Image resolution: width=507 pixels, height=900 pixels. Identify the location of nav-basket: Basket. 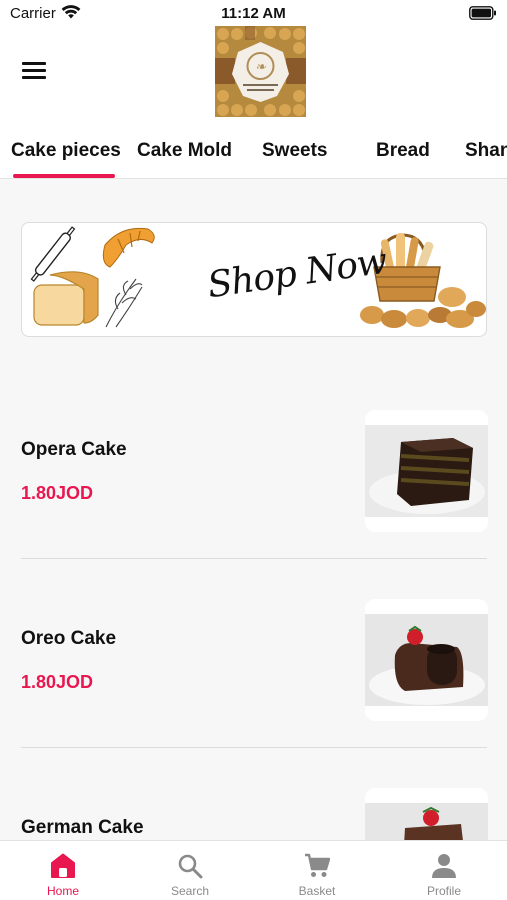
(317, 870).